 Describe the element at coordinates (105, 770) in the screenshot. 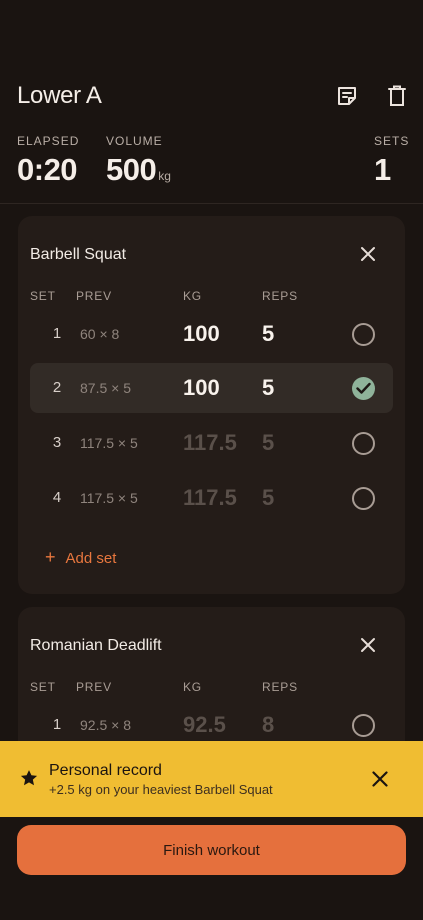

I see `toast-title: Personal record` at that location.